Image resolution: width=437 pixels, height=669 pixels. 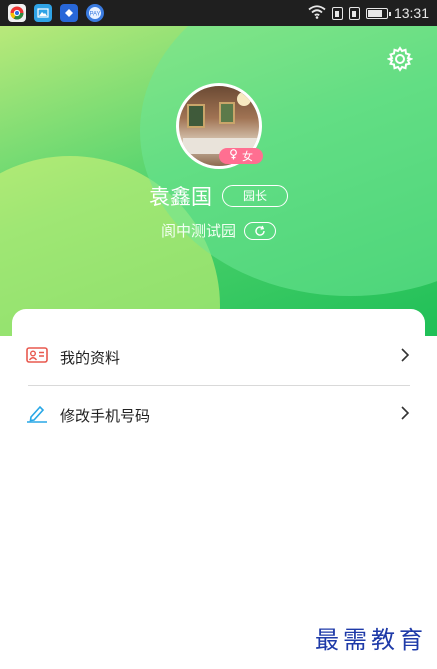 I want to click on settings-gear-icon, so click(x=400, y=59).